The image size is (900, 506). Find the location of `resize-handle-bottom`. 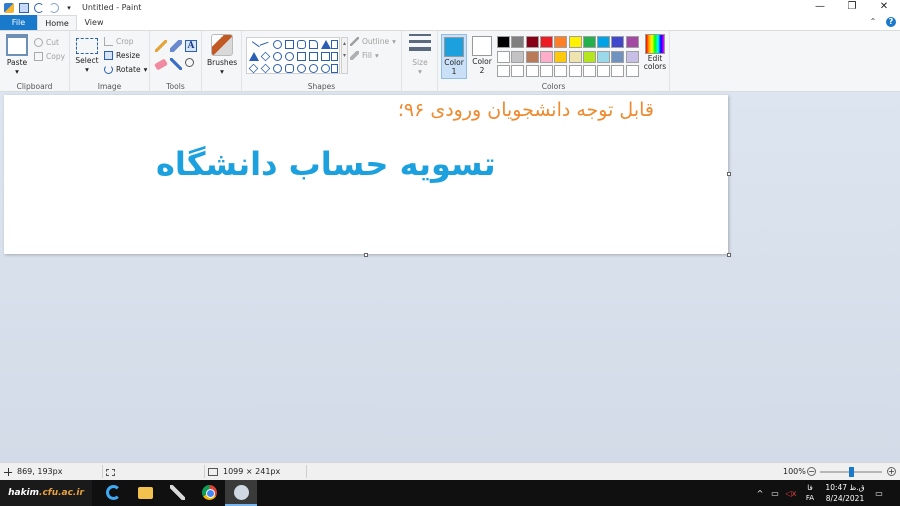

resize-handle-bottom is located at coordinates (366, 255).